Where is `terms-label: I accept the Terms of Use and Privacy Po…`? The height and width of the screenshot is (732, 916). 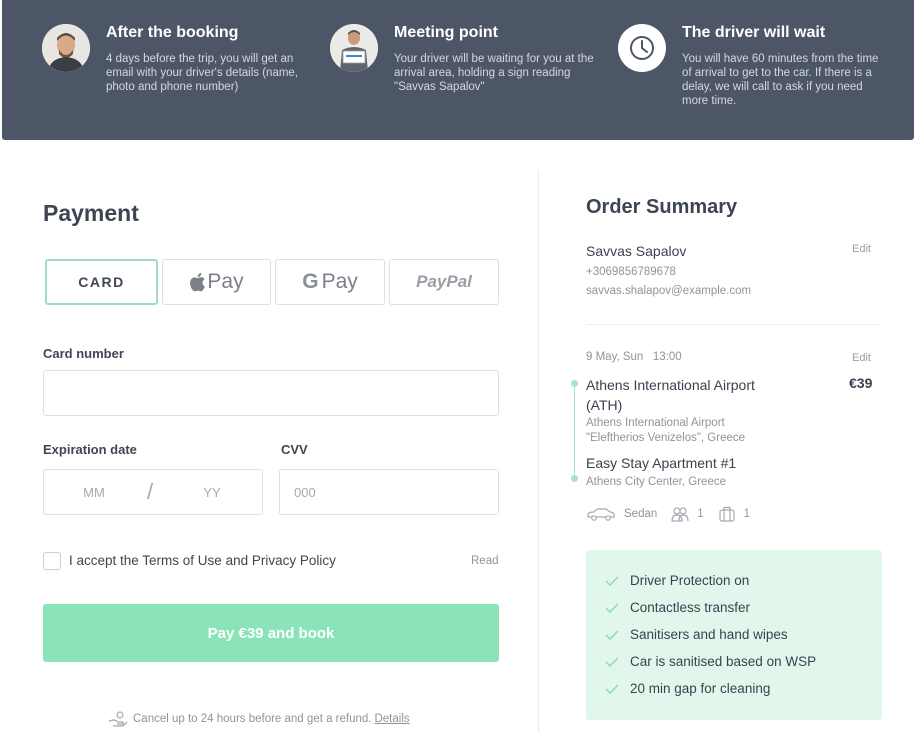 terms-label: I accept the Terms of Use and Privacy Po… is located at coordinates (202, 560).